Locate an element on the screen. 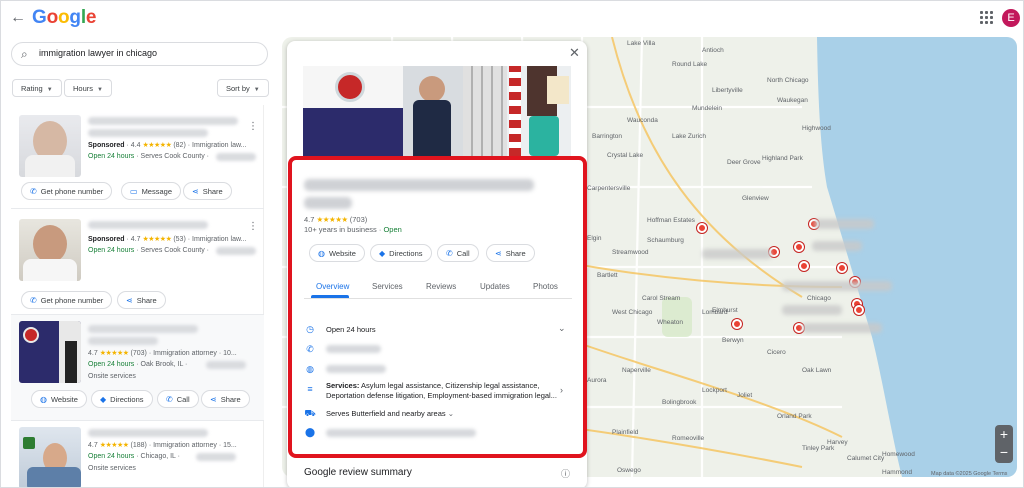 The image size is (1024, 488). message-button: ▭ Message is located at coordinates (151, 191).